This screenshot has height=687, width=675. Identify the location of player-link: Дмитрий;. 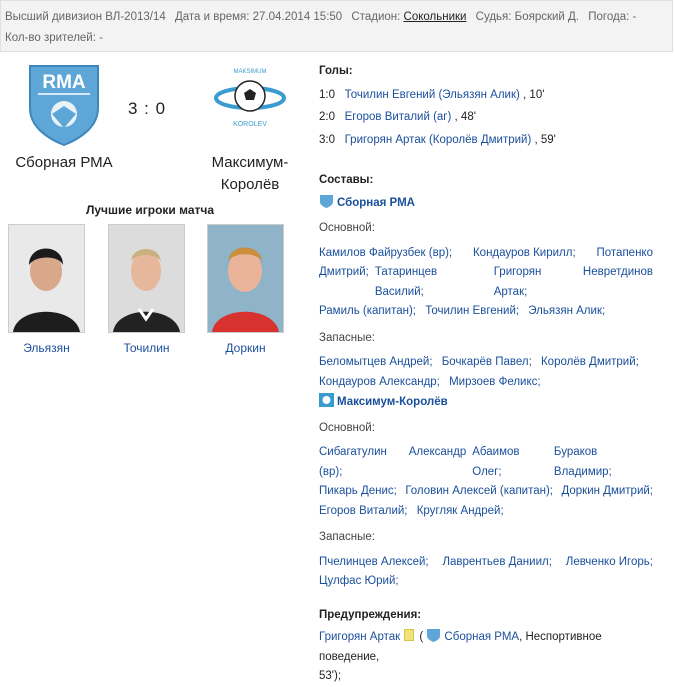
(344, 282).